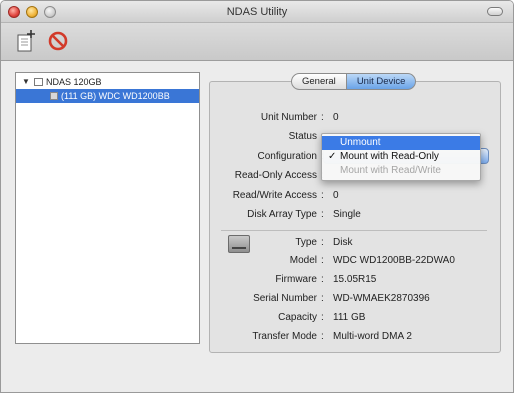 The width and height of the screenshot is (514, 393). What do you see at coordinates (354, 230) in the screenshot?
I see `section-divider` at bounding box center [354, 230].